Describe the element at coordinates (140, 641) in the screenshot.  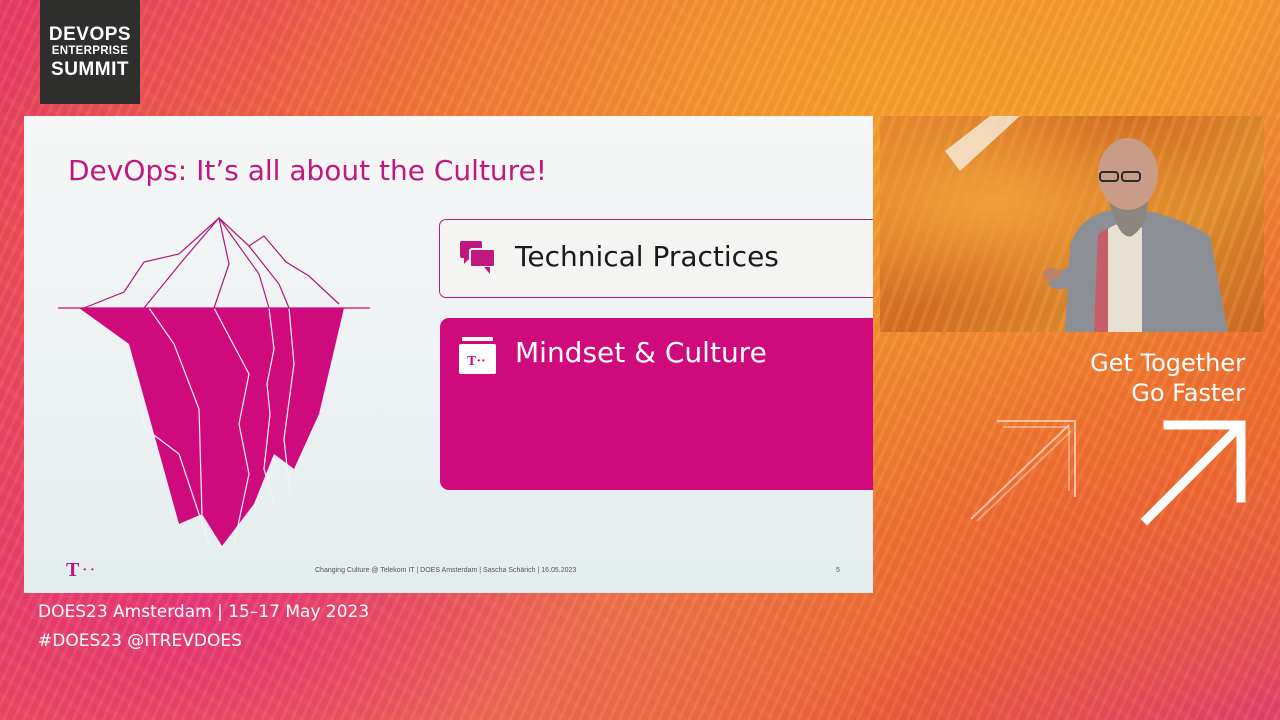
I see `event-line-2: #DOES23 @ITREVDOES` at that location.